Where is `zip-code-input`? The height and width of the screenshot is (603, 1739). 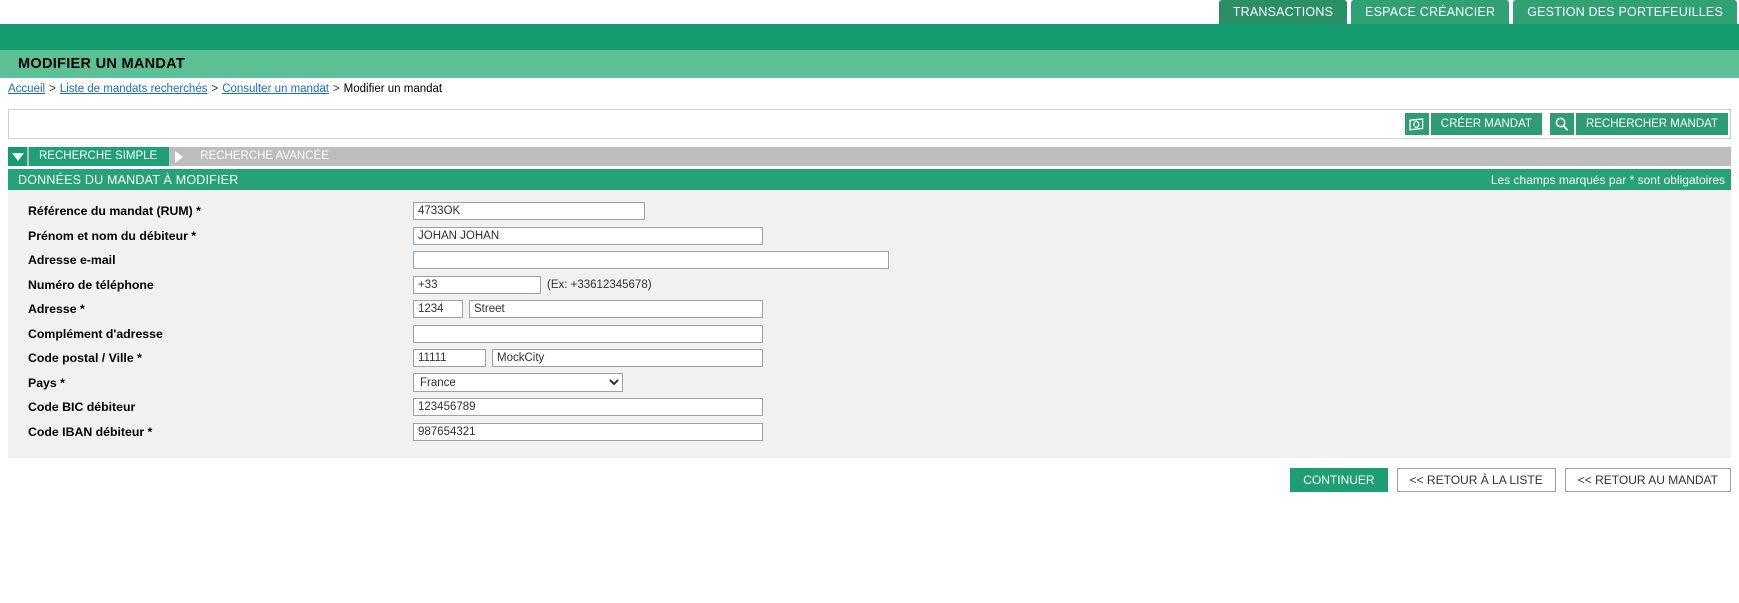
zip-code-input is located at coordinates (449, 358).